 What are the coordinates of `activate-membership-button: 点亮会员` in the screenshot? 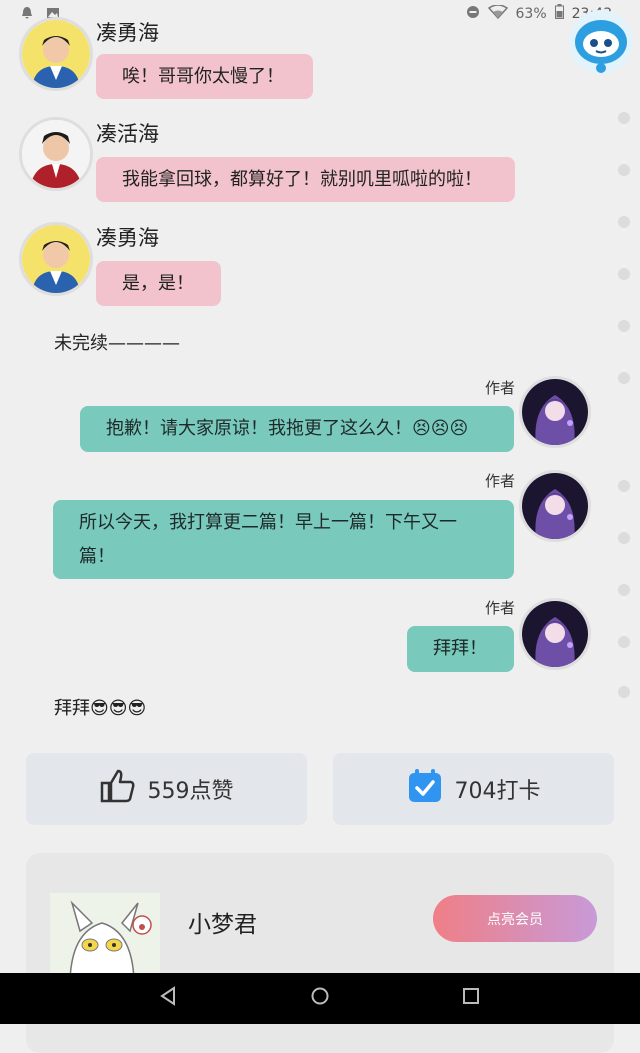 It's located at (515, 918).